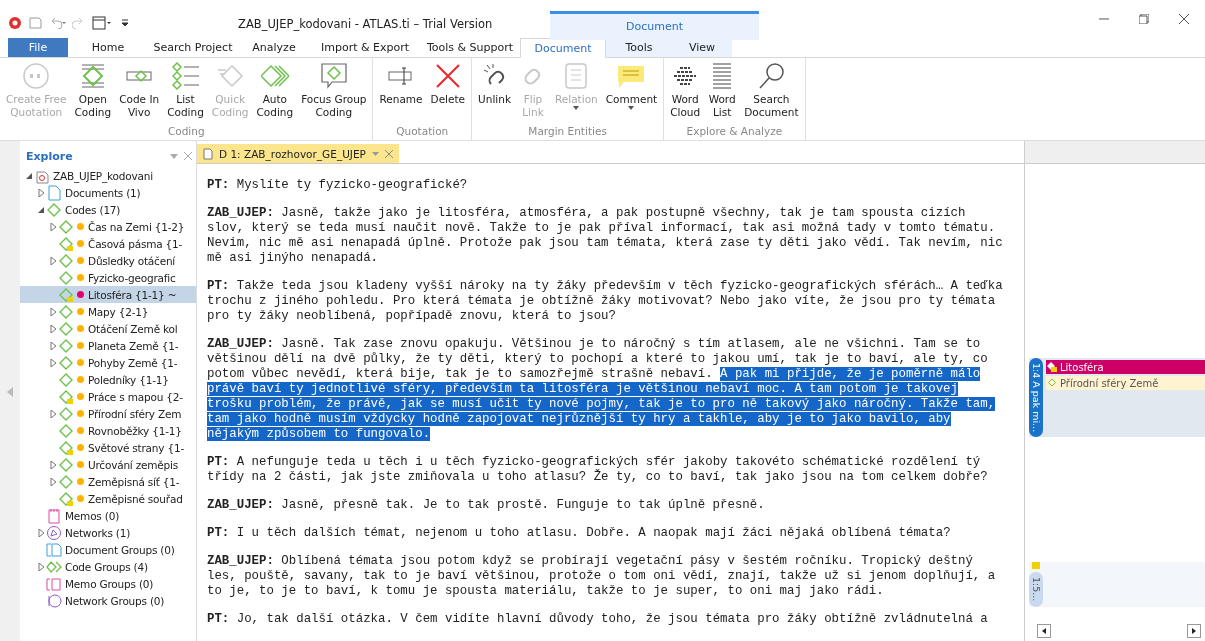  Describe the element at coordinates (135, 413) in the screenshot. I see `tree-item: Přírodní sféry Zem` at that location.